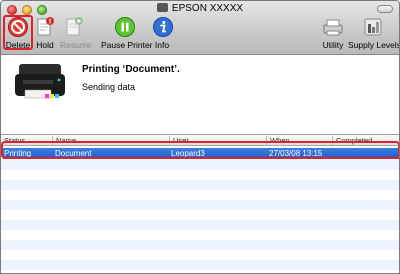 The width and height of the screenshot is (400, 274). I want to click on supply-levels-label: Supply Levels, so click(374, 45).